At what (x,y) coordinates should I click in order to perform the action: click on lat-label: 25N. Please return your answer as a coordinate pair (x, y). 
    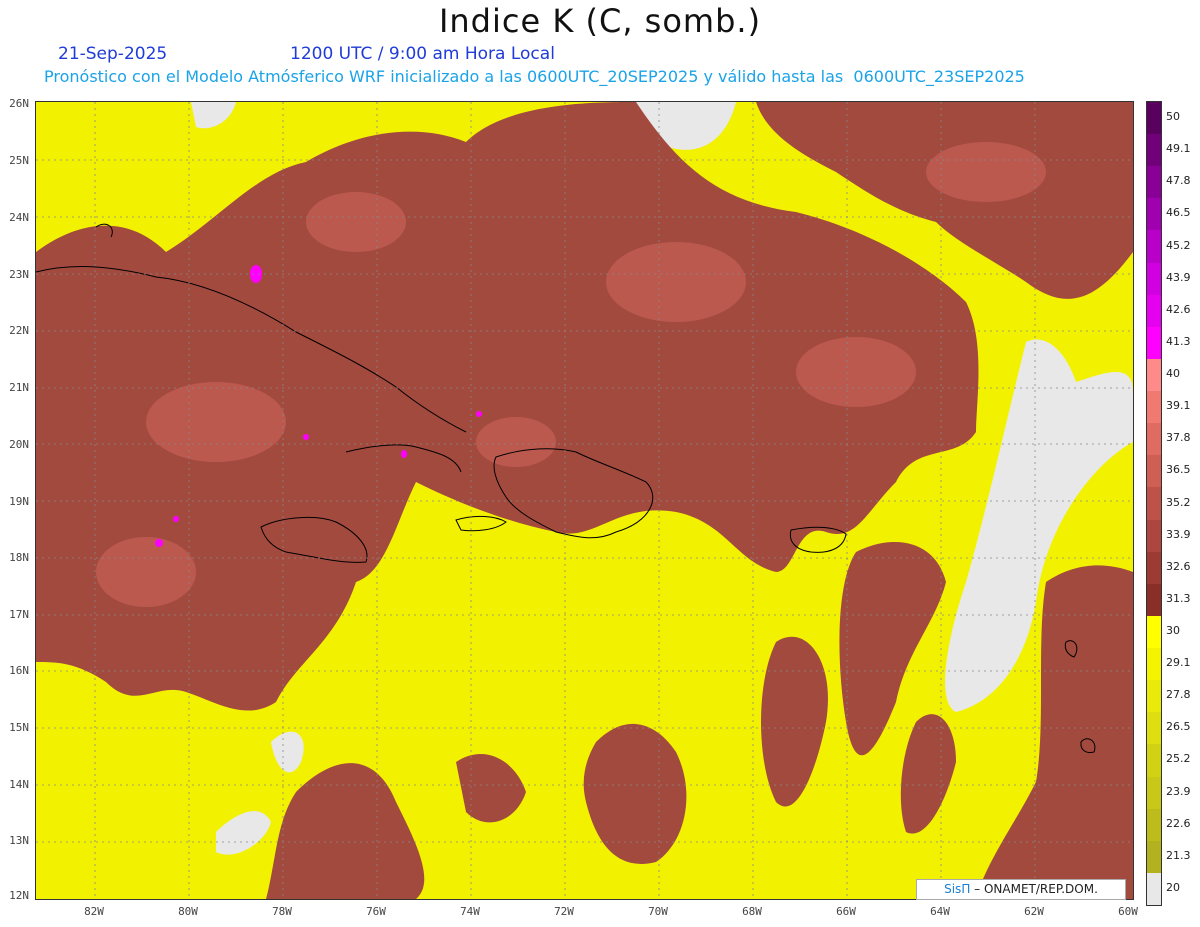
    Looking at the image, I should click on (19, 160).